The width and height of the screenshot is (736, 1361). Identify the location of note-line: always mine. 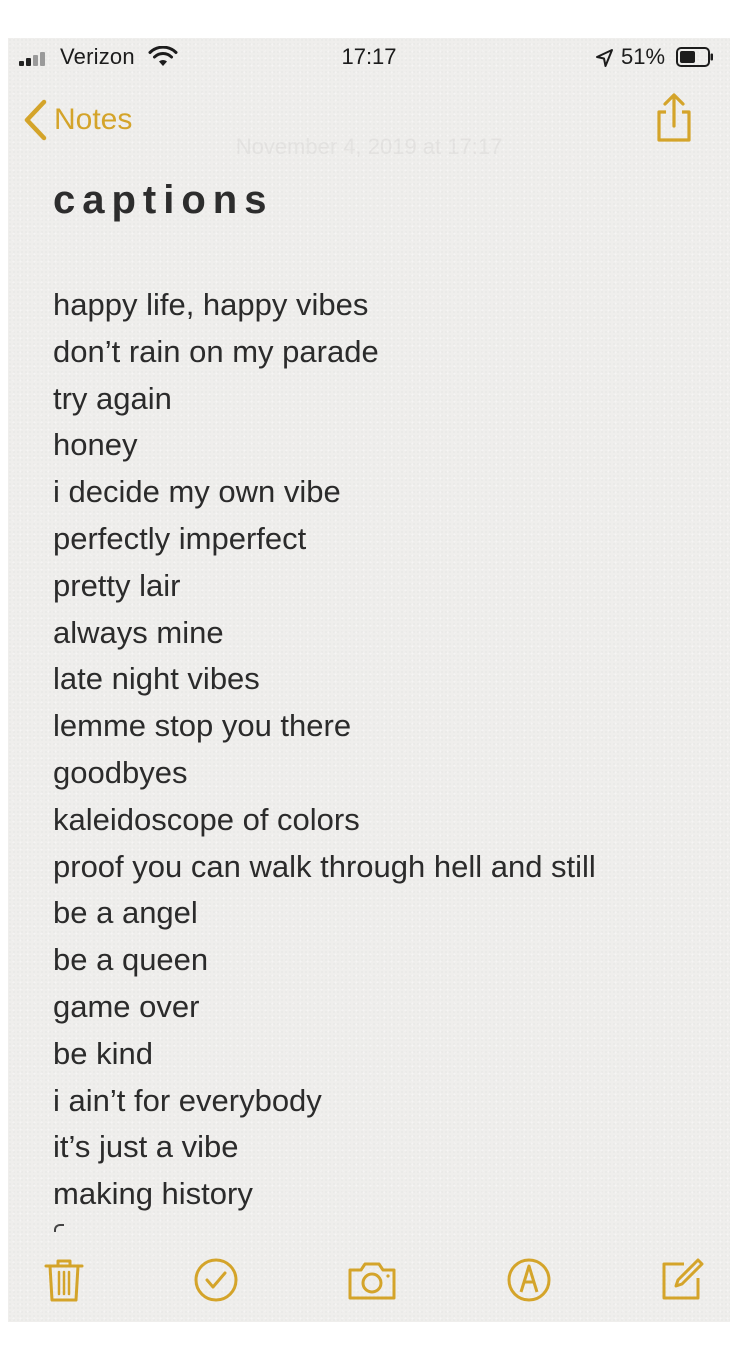
(138, 632).